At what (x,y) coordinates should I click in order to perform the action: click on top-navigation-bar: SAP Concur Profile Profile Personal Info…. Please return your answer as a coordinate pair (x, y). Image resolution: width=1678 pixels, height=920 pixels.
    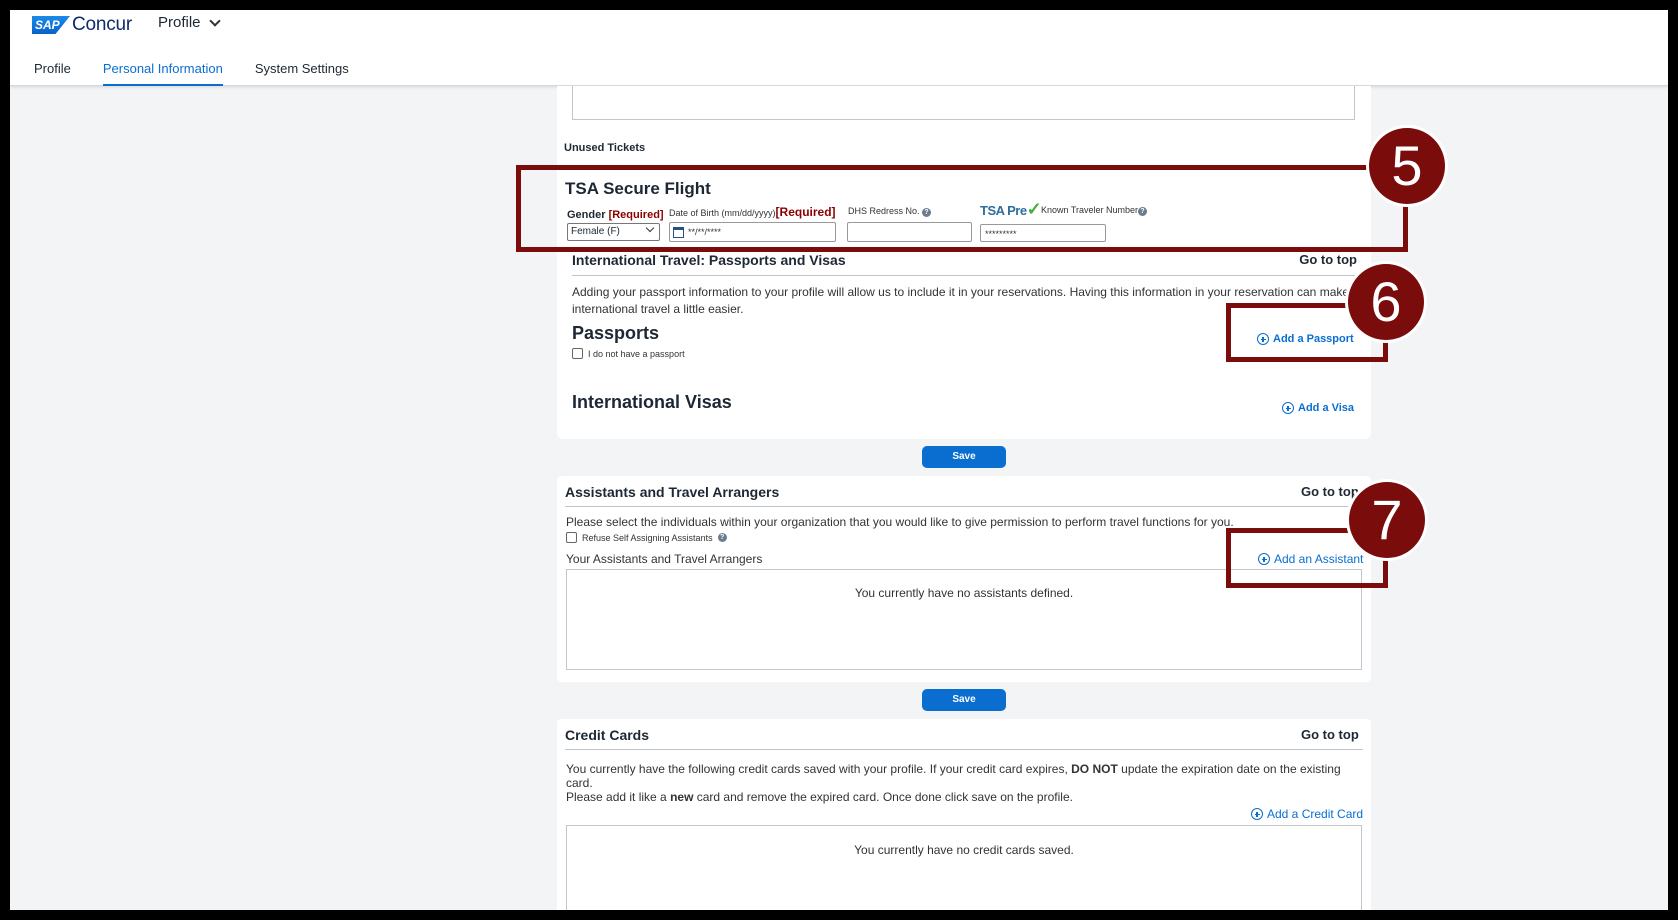
    Looking at the image, I should click on (839, 48).